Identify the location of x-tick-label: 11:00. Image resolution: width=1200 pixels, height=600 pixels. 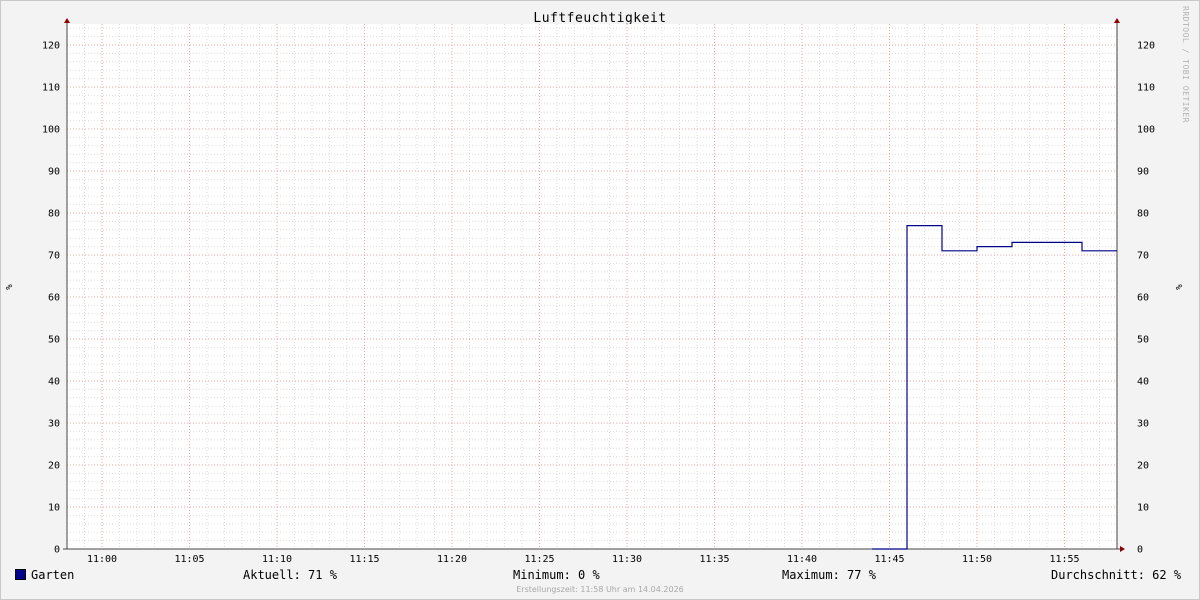
(102, 559).